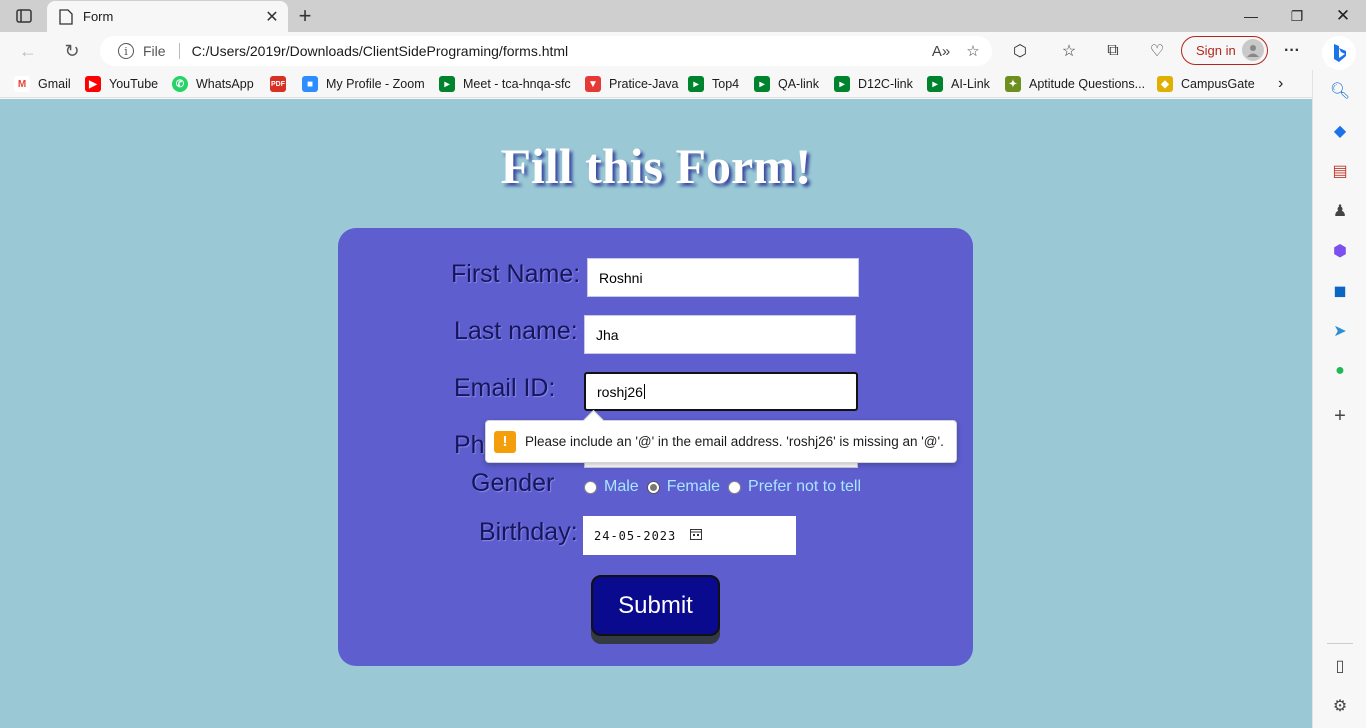 This screenshot has width=1366, height=728. What do you see at coordinates (723, 277) in the screenshot?
I see `first-name-input: Roshni` at bounding box center [723, 277].